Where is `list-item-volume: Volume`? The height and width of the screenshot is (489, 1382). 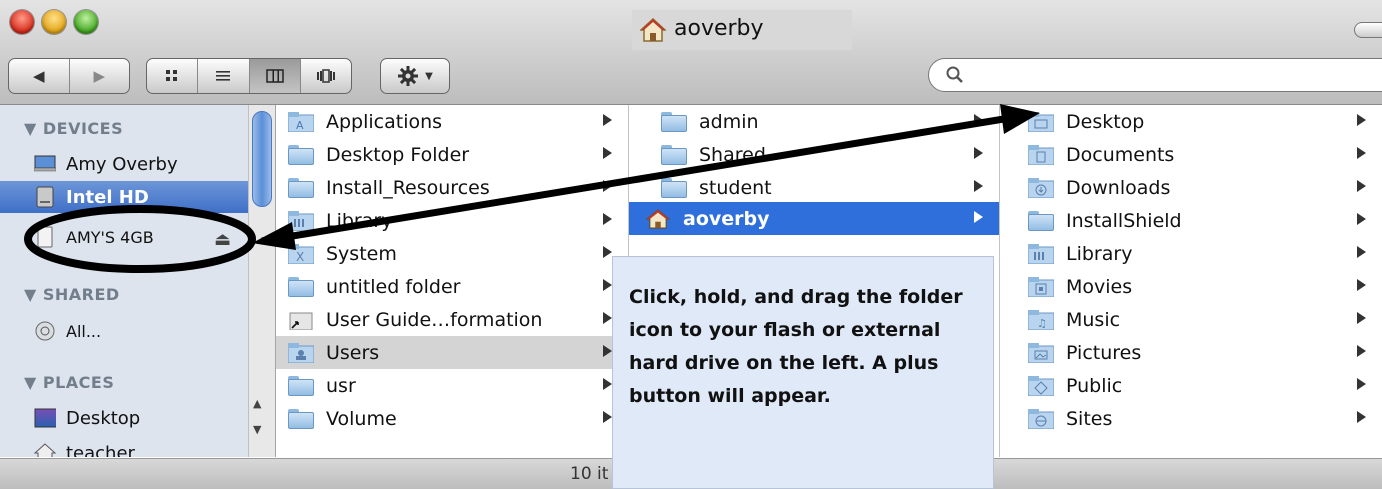
list-item-volume: Volume is located at coordinates (452, 418).